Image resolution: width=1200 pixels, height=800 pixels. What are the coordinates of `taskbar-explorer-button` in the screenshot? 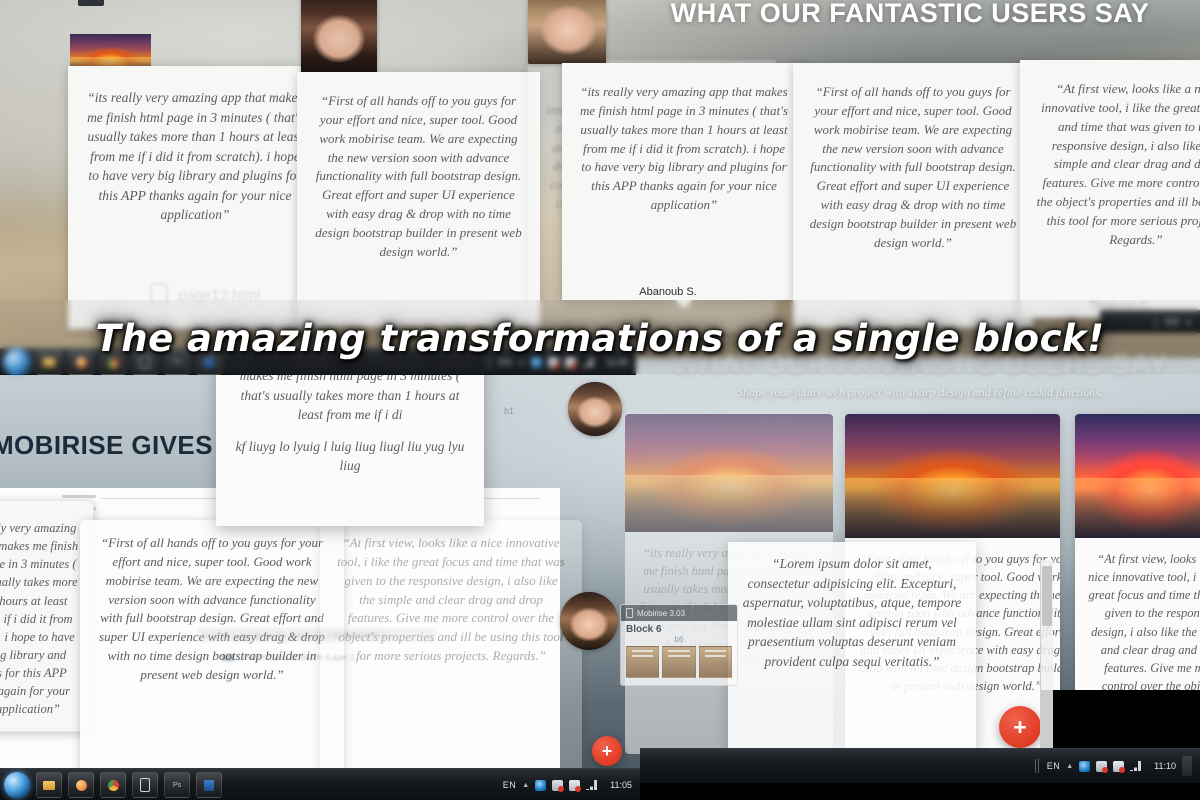 It's located at (49, 362).